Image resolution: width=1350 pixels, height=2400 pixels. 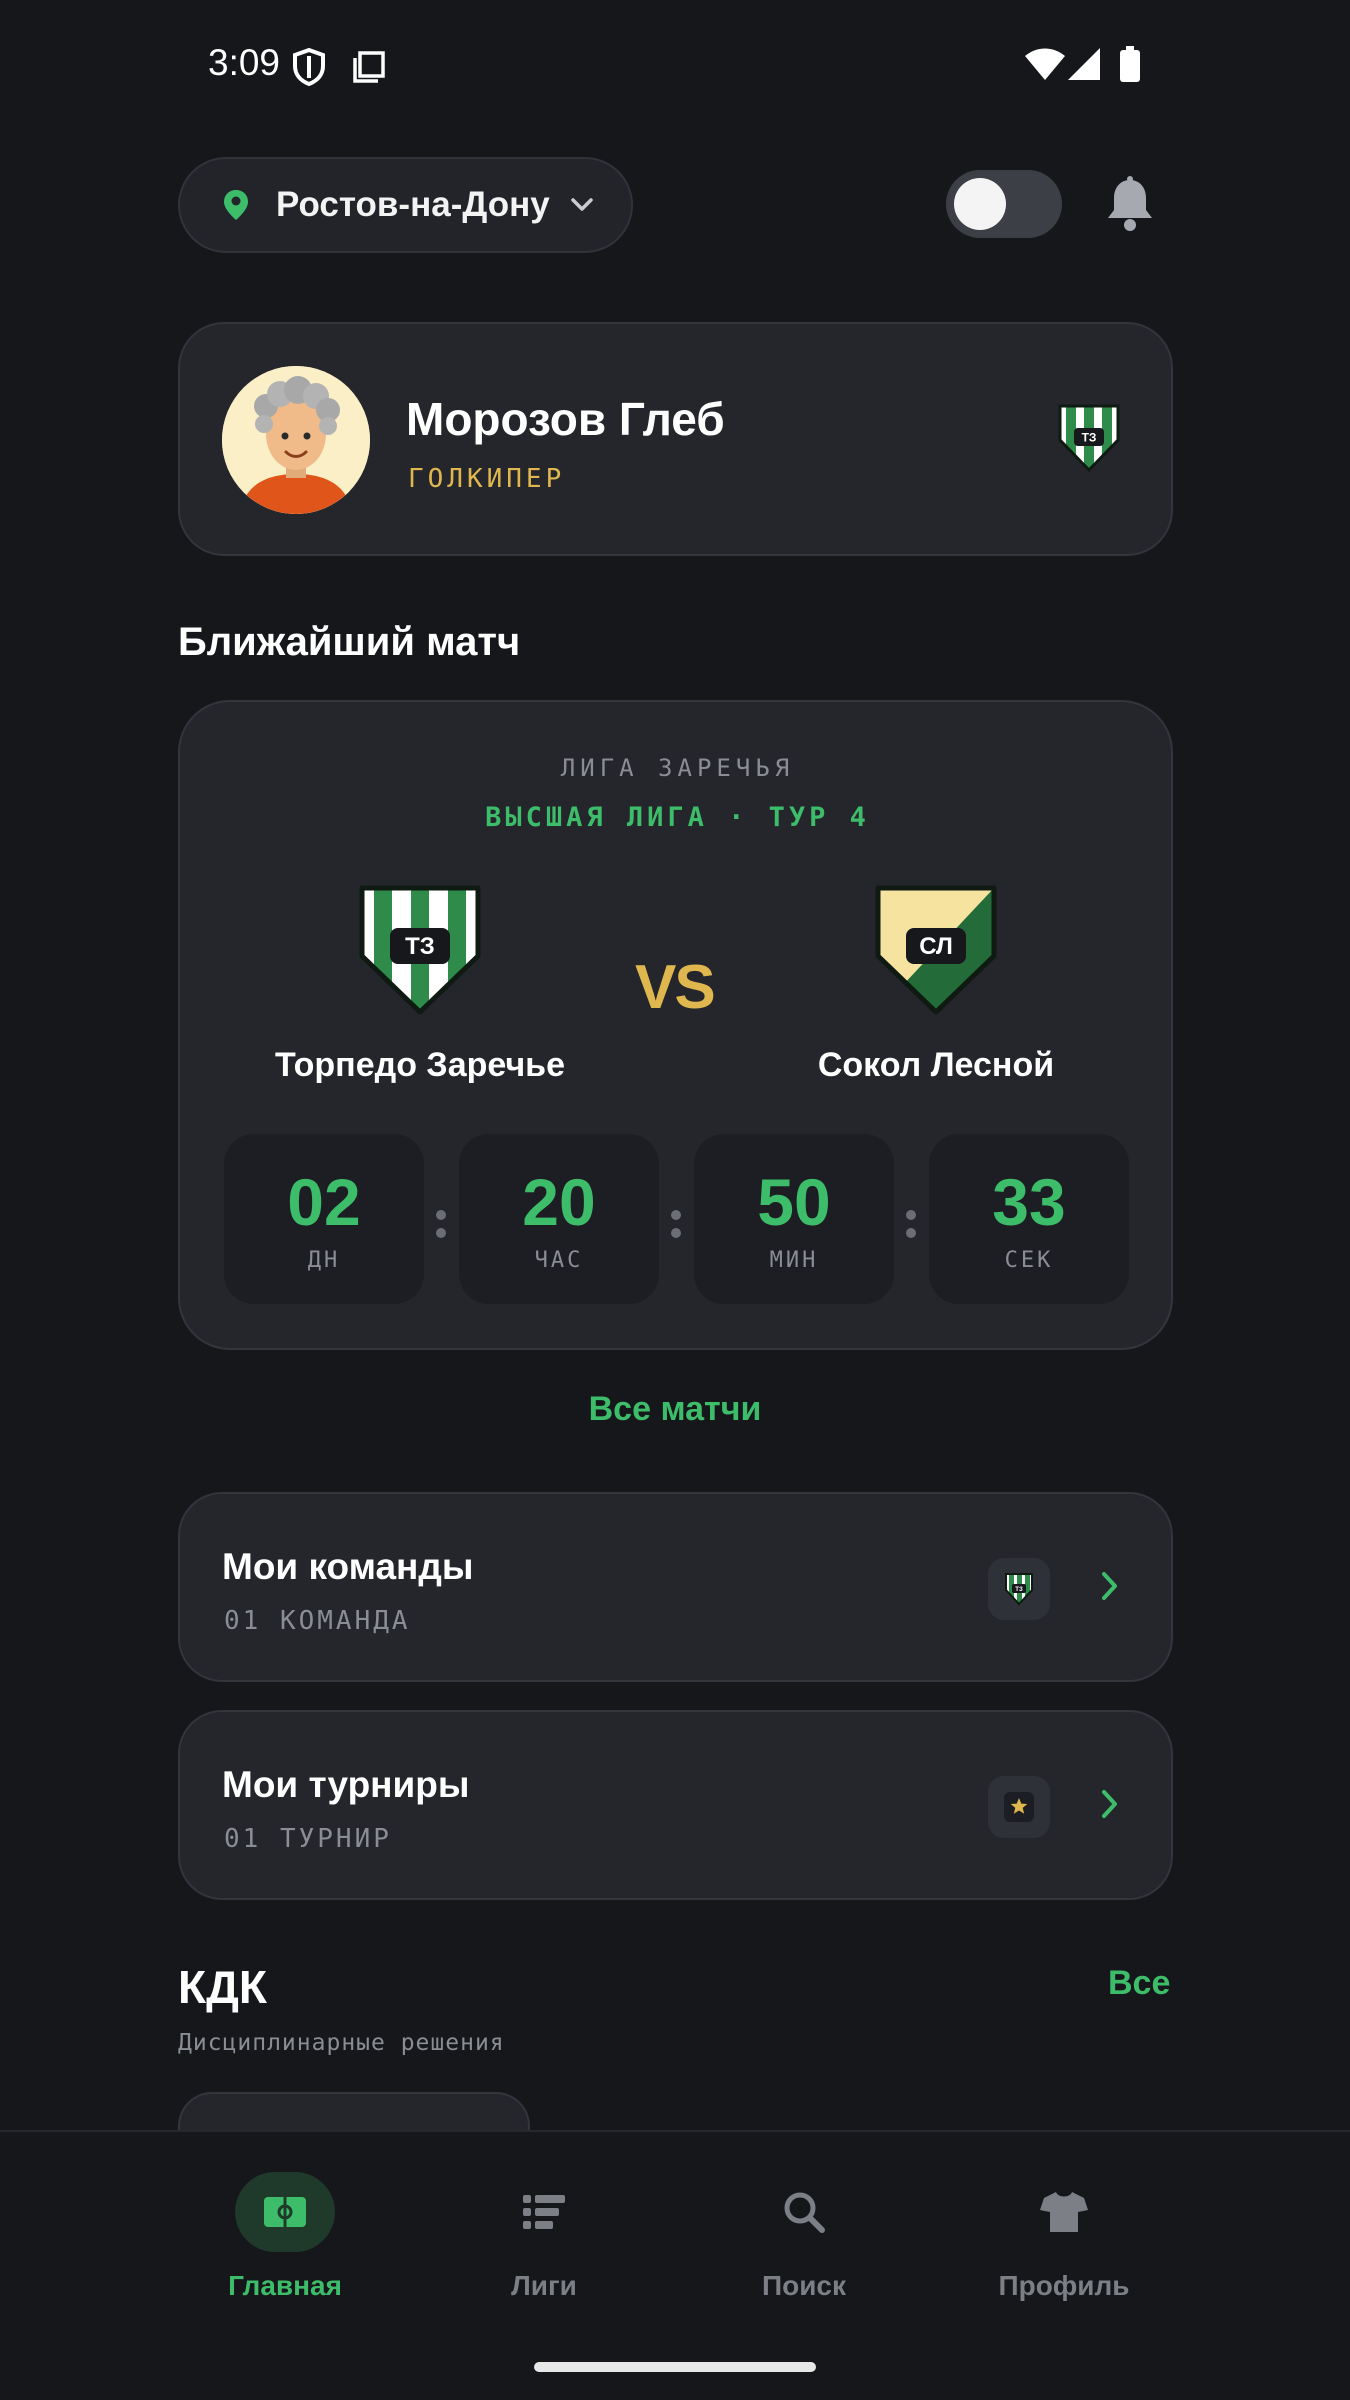 What do you see at coordinates (675, 65) in the screenshot?
I see `status-bar: 3:09` at bounding box center [675, 65].